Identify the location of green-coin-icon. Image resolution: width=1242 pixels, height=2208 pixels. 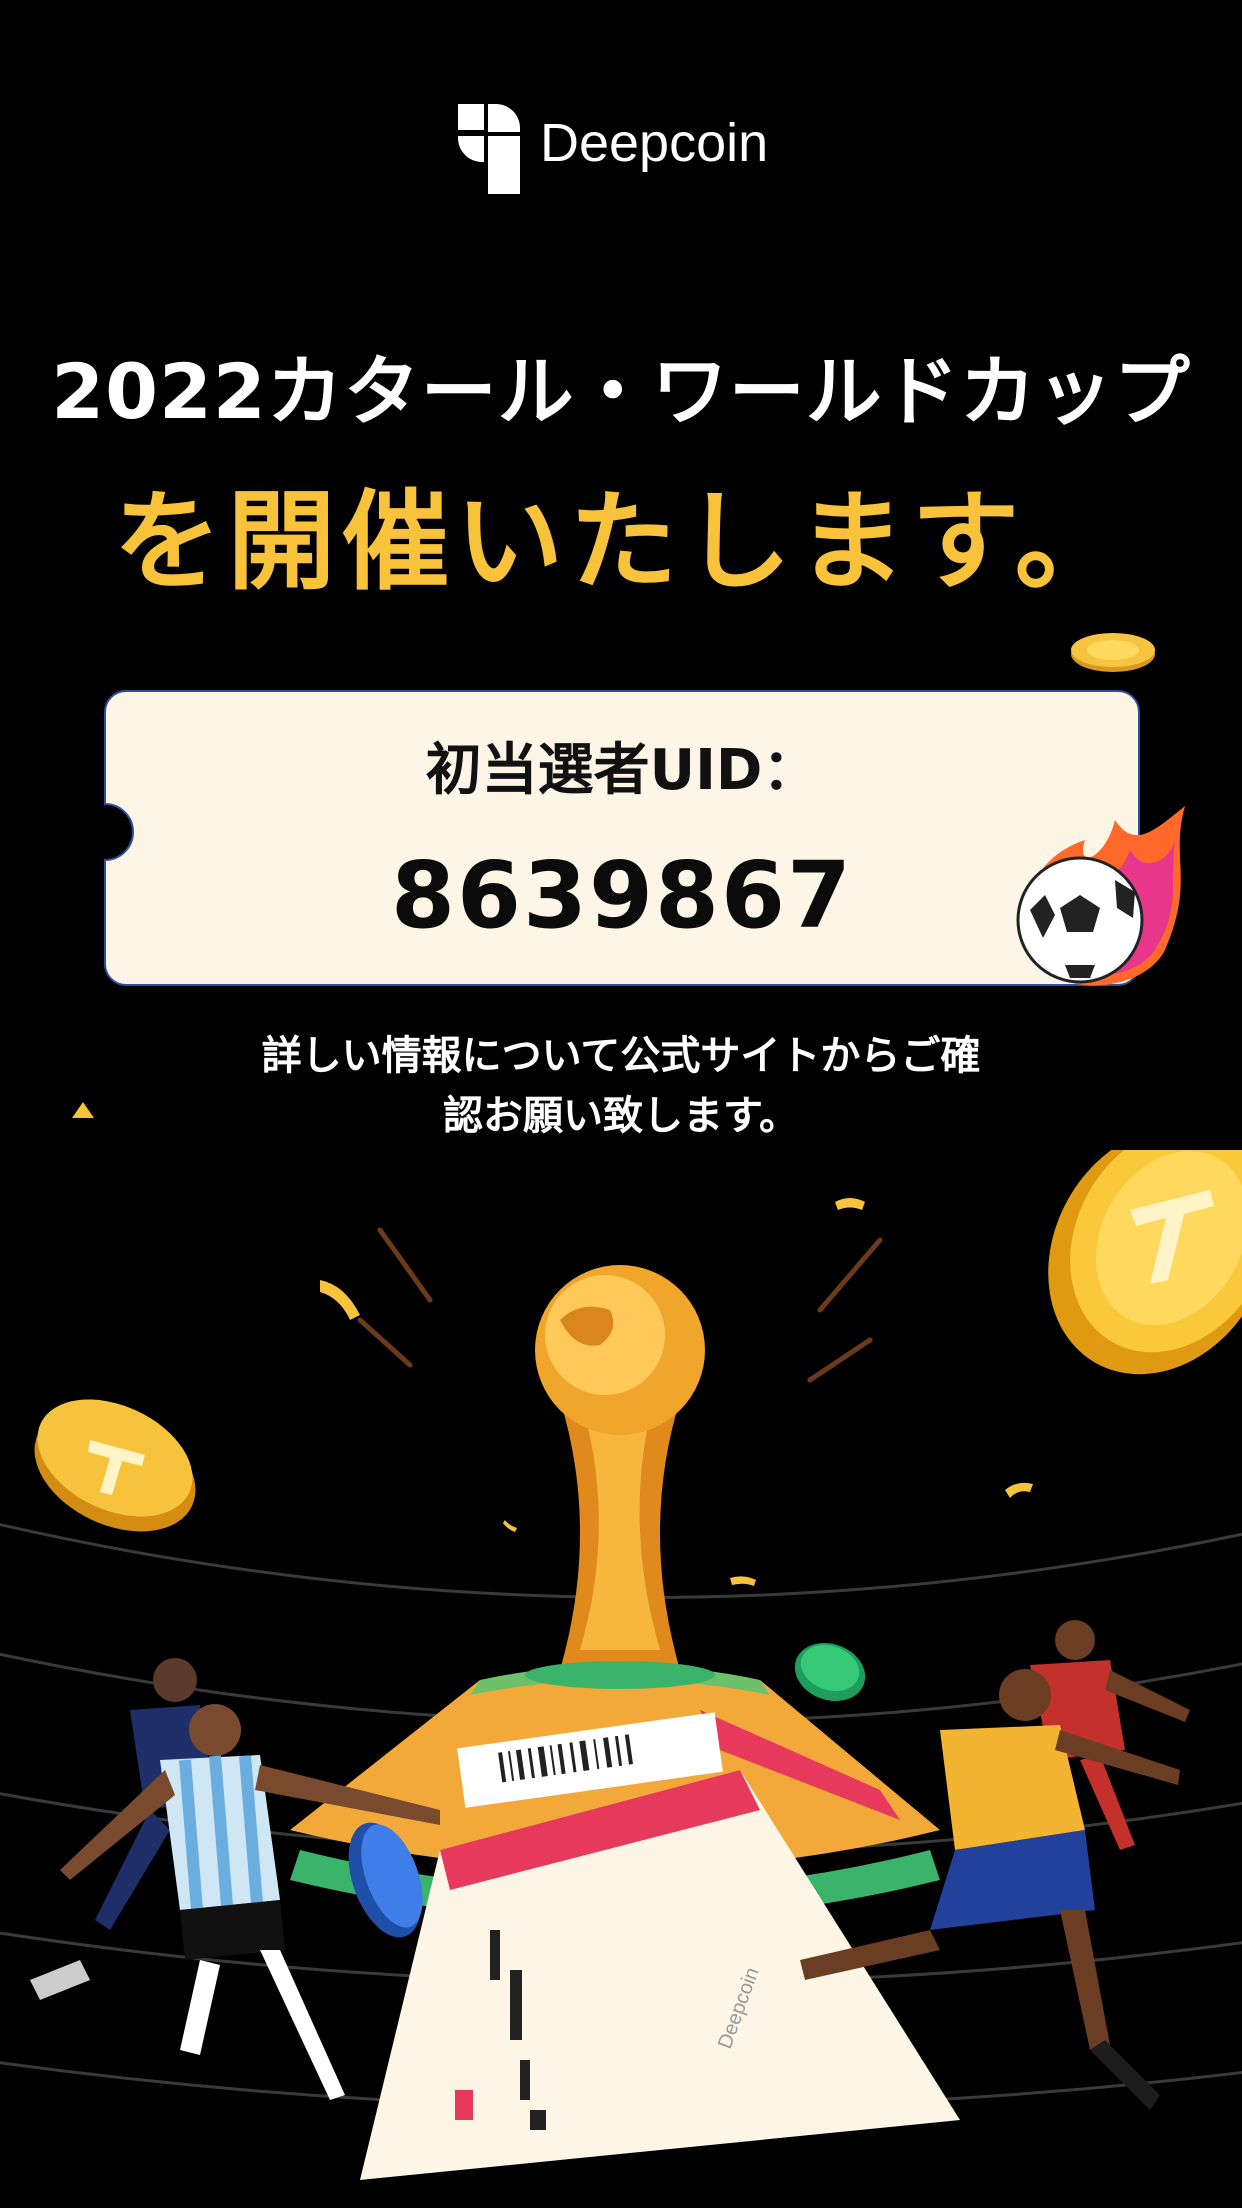
(830, 1672).